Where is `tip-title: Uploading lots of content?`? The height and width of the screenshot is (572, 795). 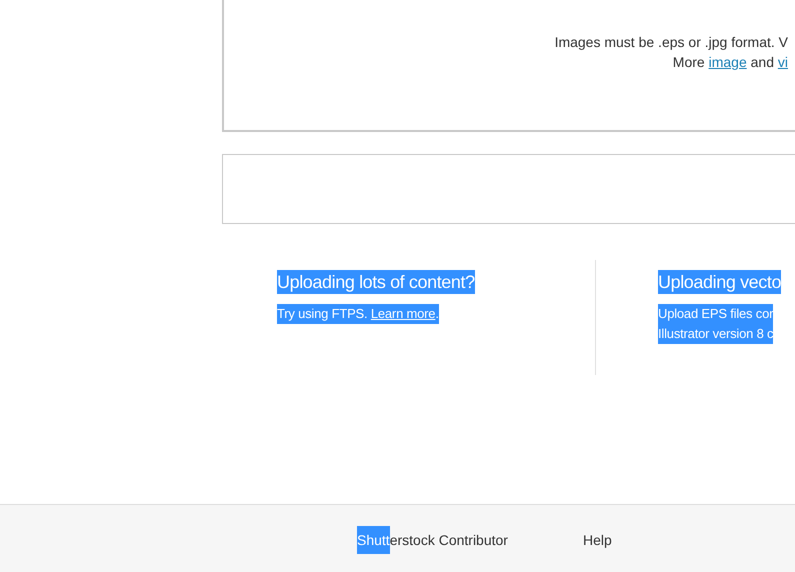 tip-title: Uploading lots of content? is located at coordinates (376, 282).